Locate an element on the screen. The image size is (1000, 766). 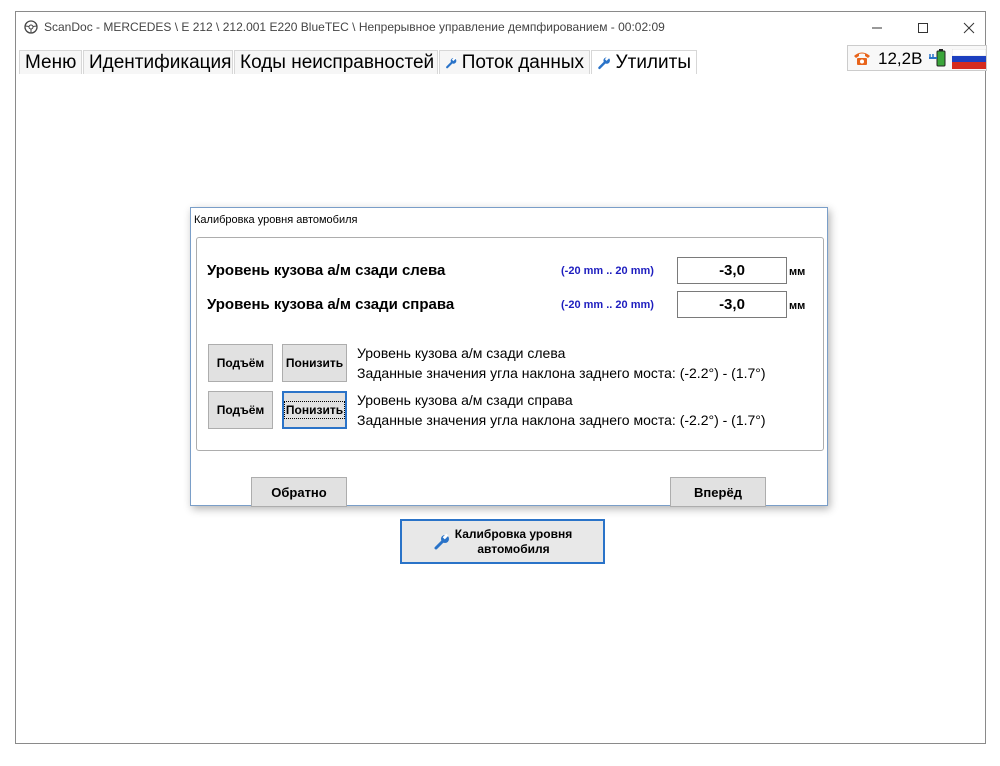
description-line: Уровень кузова а/м сзади слева is located at coordinates (461, 353).